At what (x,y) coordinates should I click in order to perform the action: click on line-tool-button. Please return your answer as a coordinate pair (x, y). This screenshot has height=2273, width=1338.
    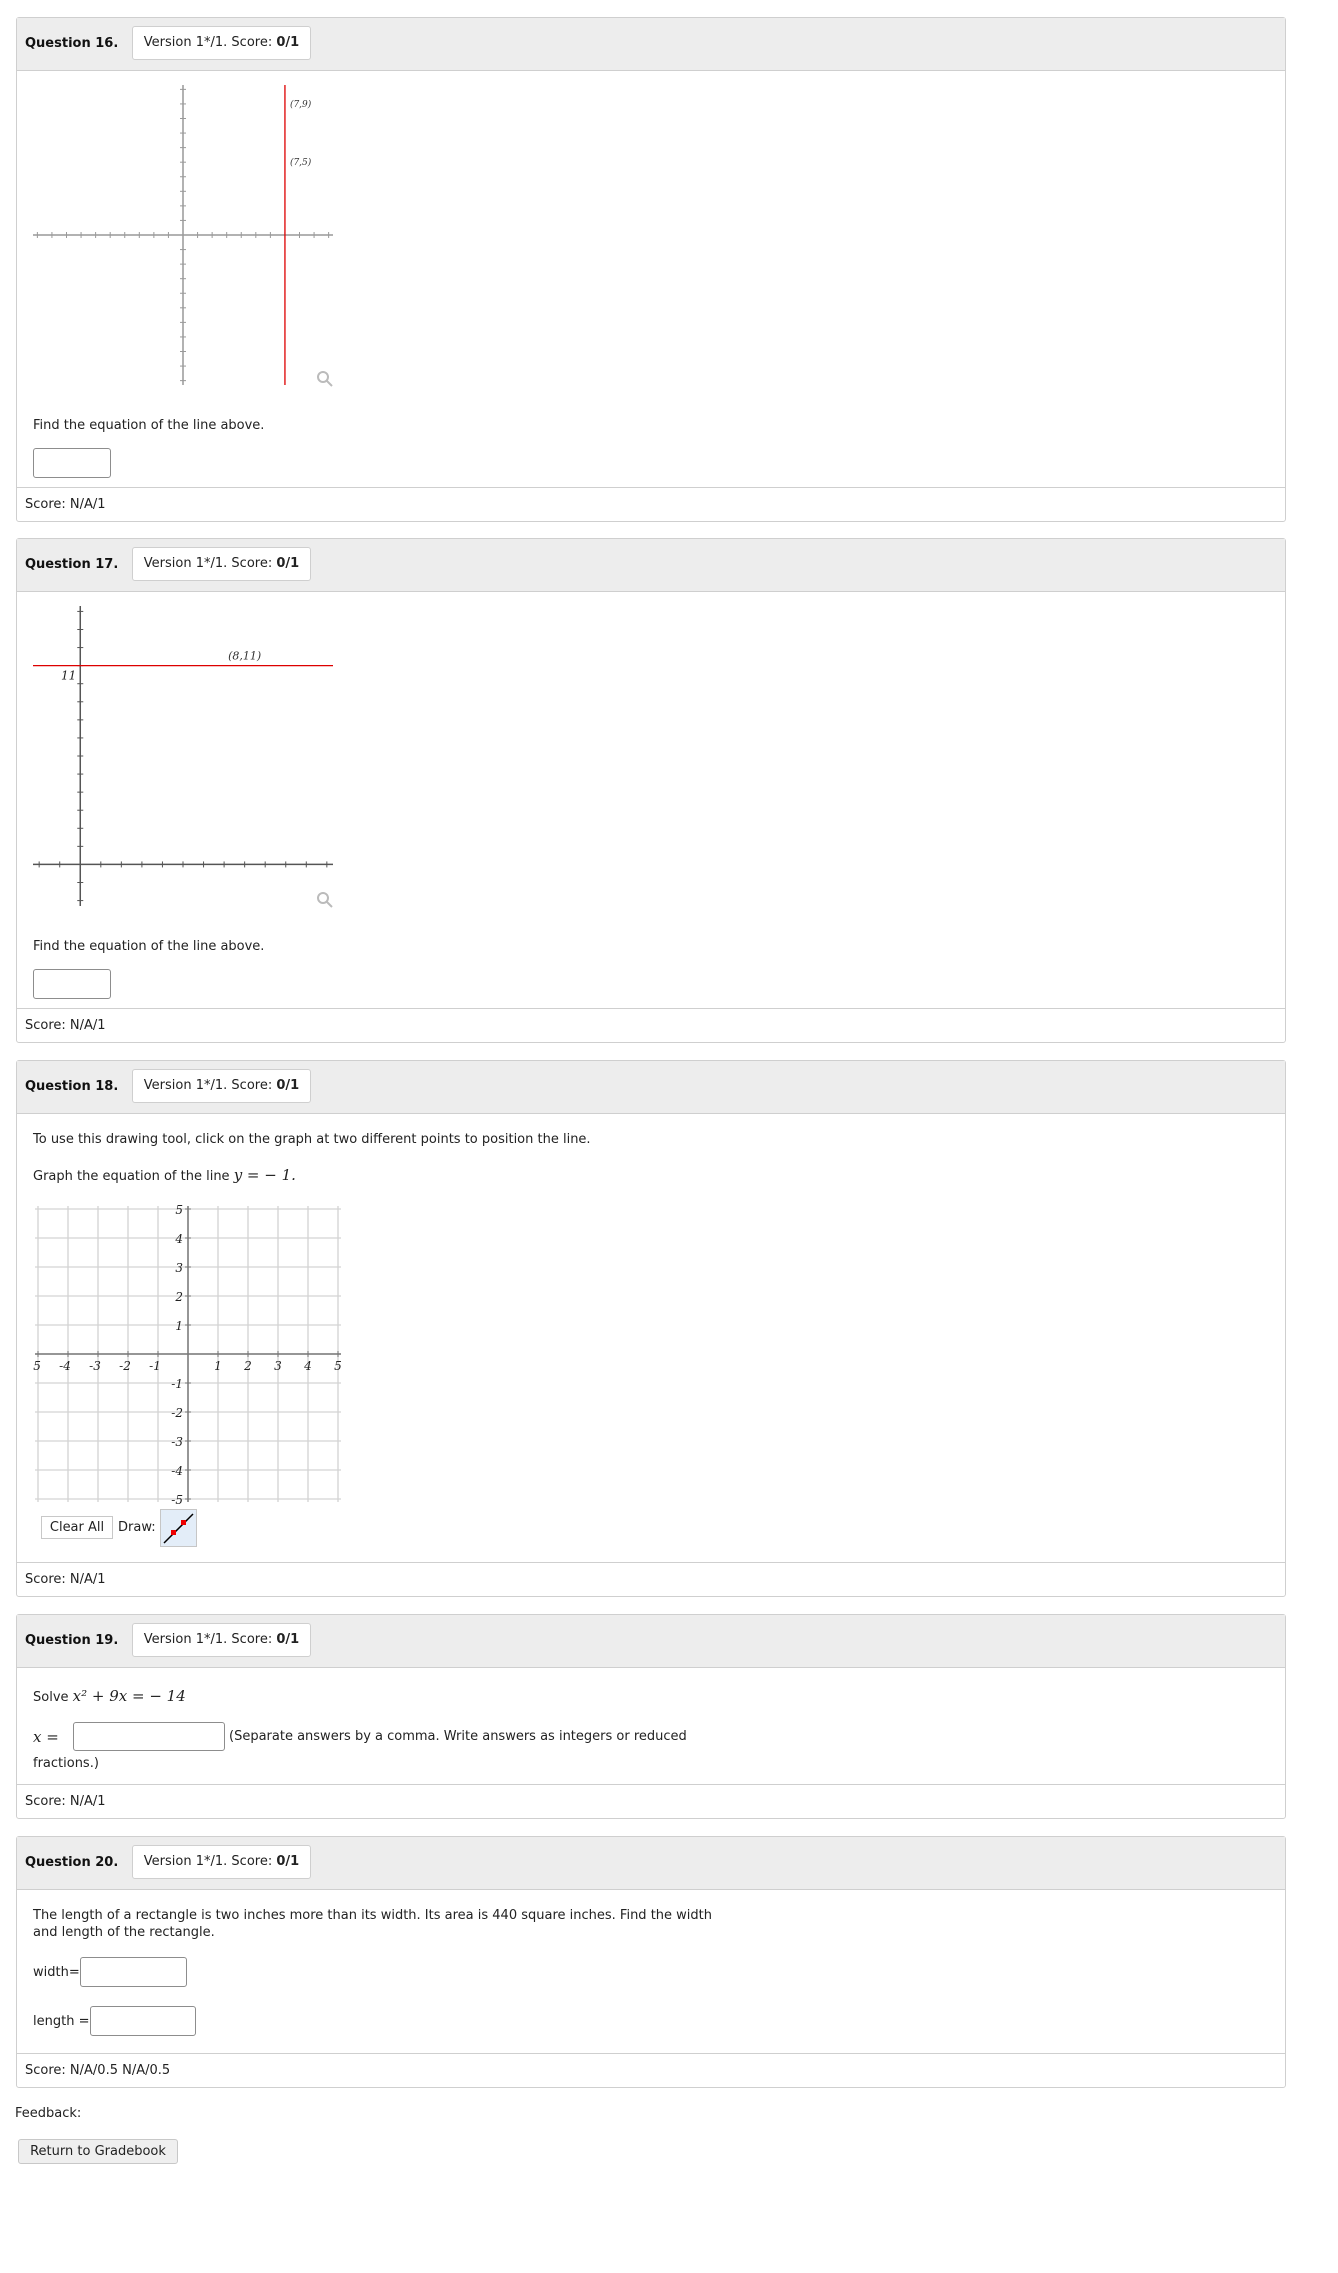
    Looking at the image, I should click on (178, 1528).